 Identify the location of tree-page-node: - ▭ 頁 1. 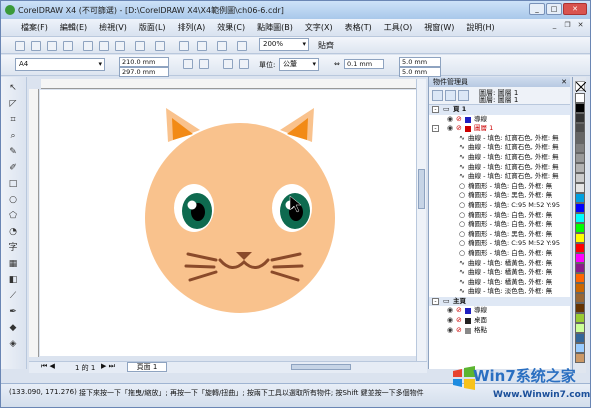
(499, 110).